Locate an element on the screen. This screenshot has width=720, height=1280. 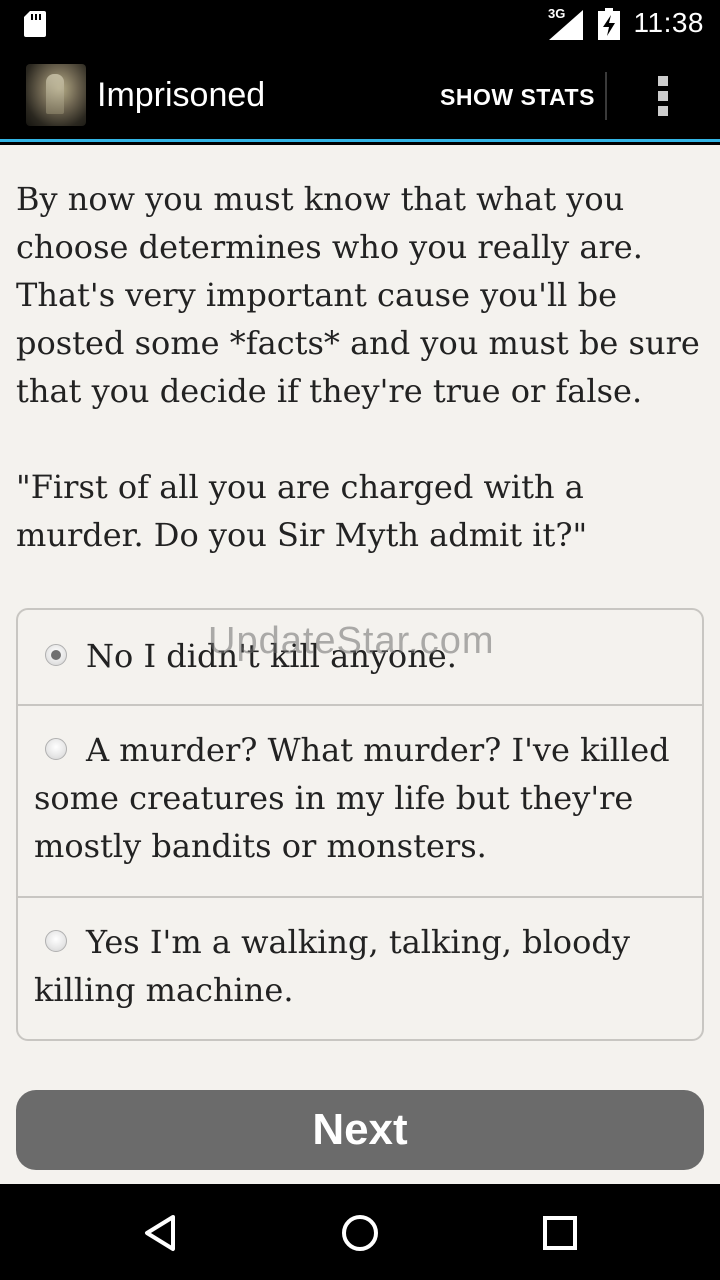
action-bar: Imprisoned SHOW STATS is located at coordinates (360, 95).